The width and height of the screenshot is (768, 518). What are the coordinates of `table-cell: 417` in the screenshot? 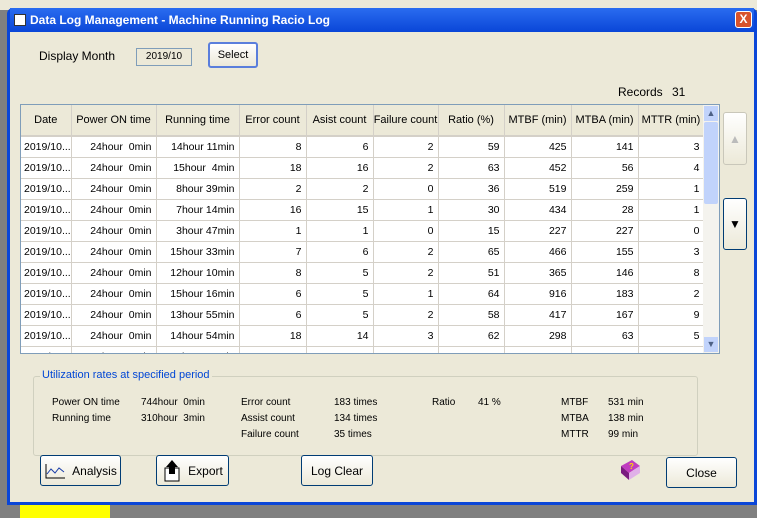 It's located at (538, 315).